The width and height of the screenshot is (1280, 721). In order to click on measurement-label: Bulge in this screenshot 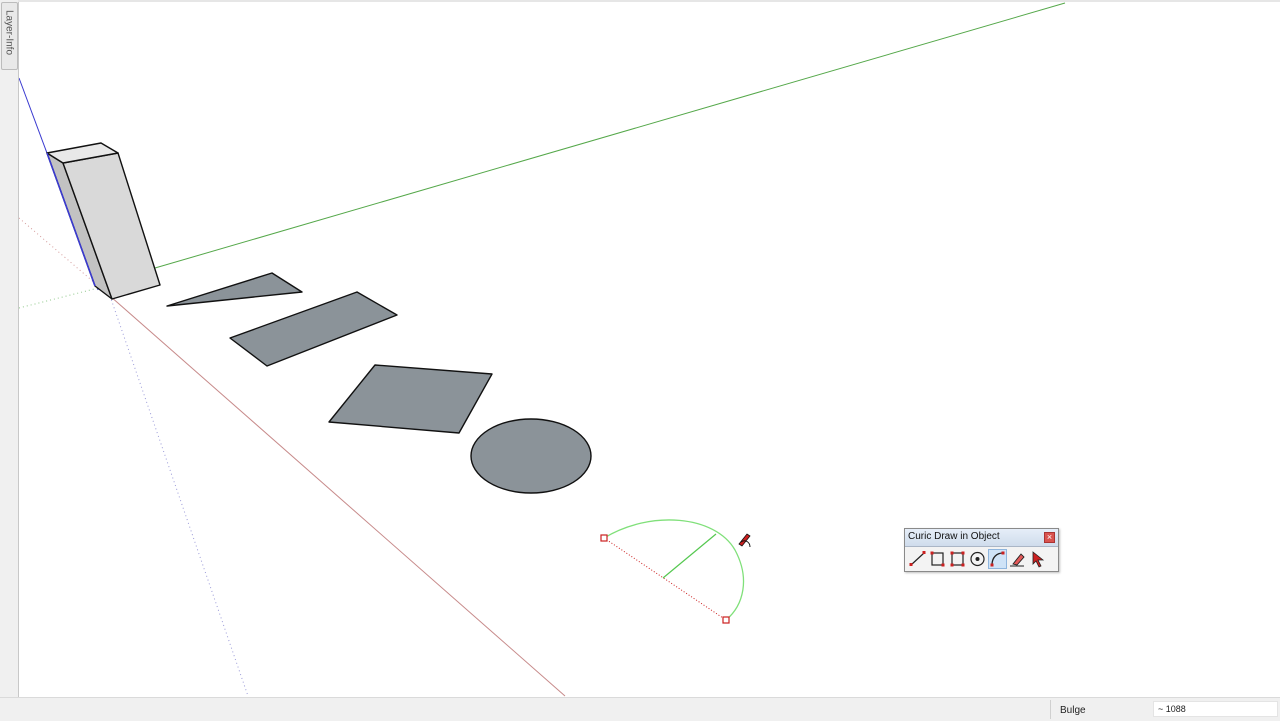, I will do `click(1073, 710)`.